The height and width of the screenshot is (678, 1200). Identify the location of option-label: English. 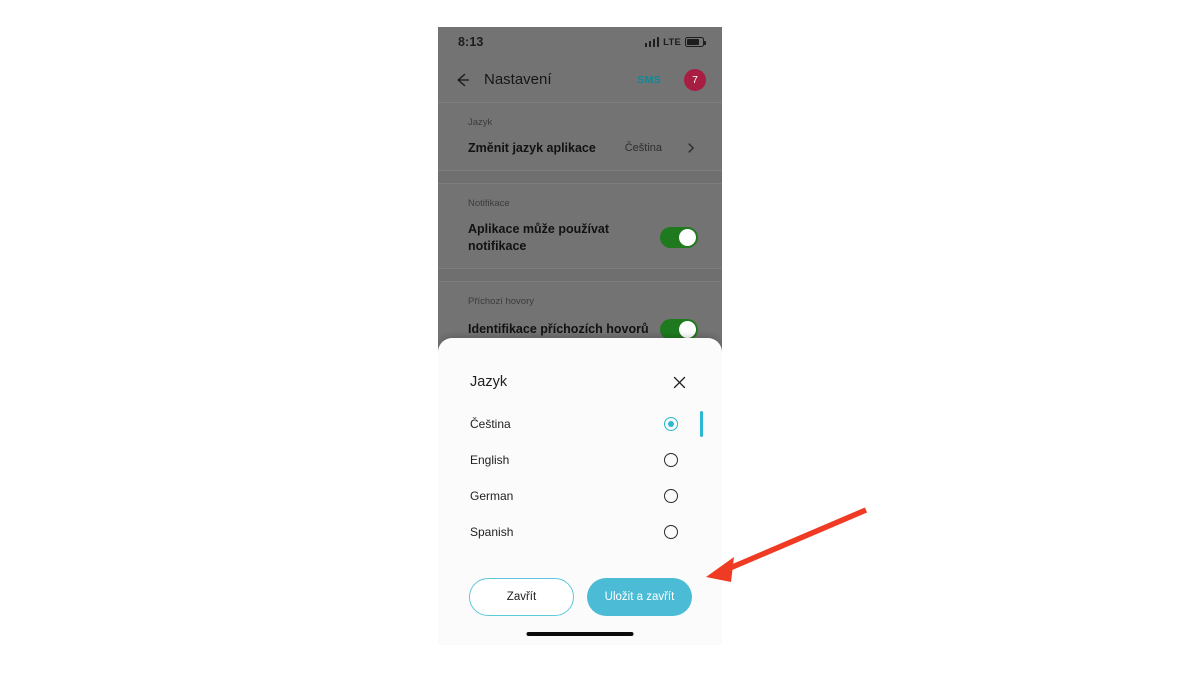
(490, 460).